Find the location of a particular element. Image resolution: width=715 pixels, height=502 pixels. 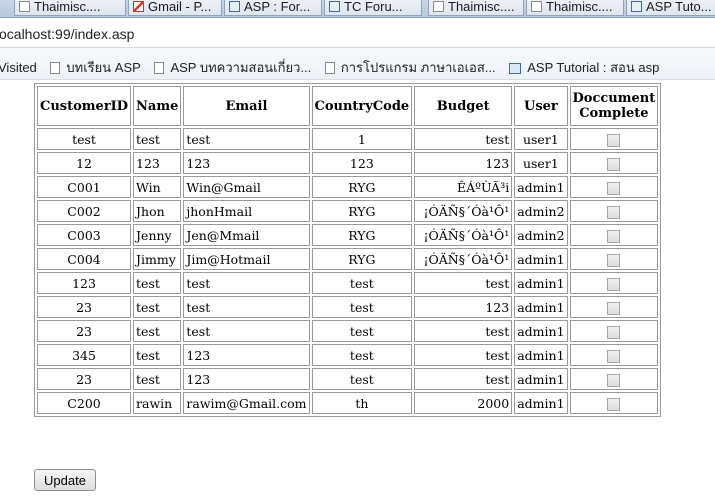

table-row: C004 Jimmy Jim@Hotmail RYG ¡ÓÄÑ§´Óà¹Ô¹ admin1 is located at coordinates (348, 259).